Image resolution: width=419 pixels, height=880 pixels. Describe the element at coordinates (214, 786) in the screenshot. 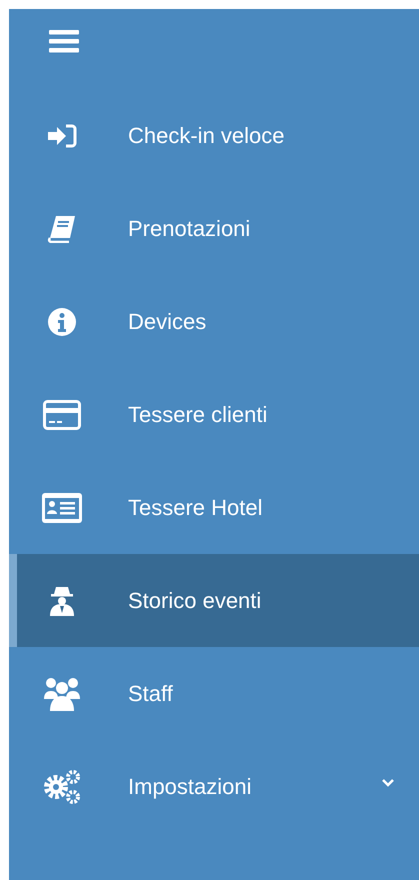

I see `sidebar-item: Impostazioni` at that location.